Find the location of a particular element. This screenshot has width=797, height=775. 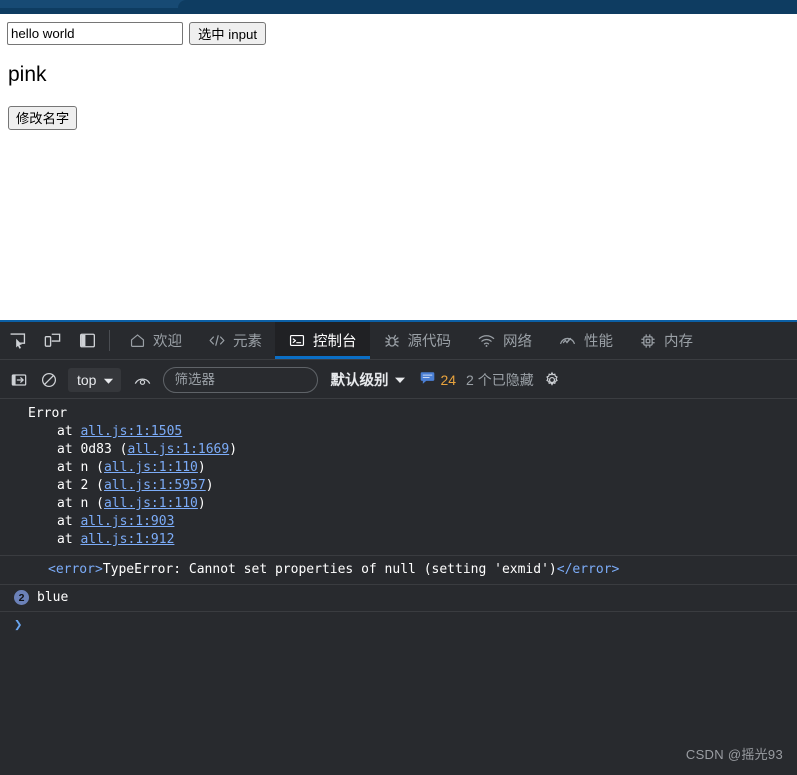

filter-input is located at coordinates (241, 379).